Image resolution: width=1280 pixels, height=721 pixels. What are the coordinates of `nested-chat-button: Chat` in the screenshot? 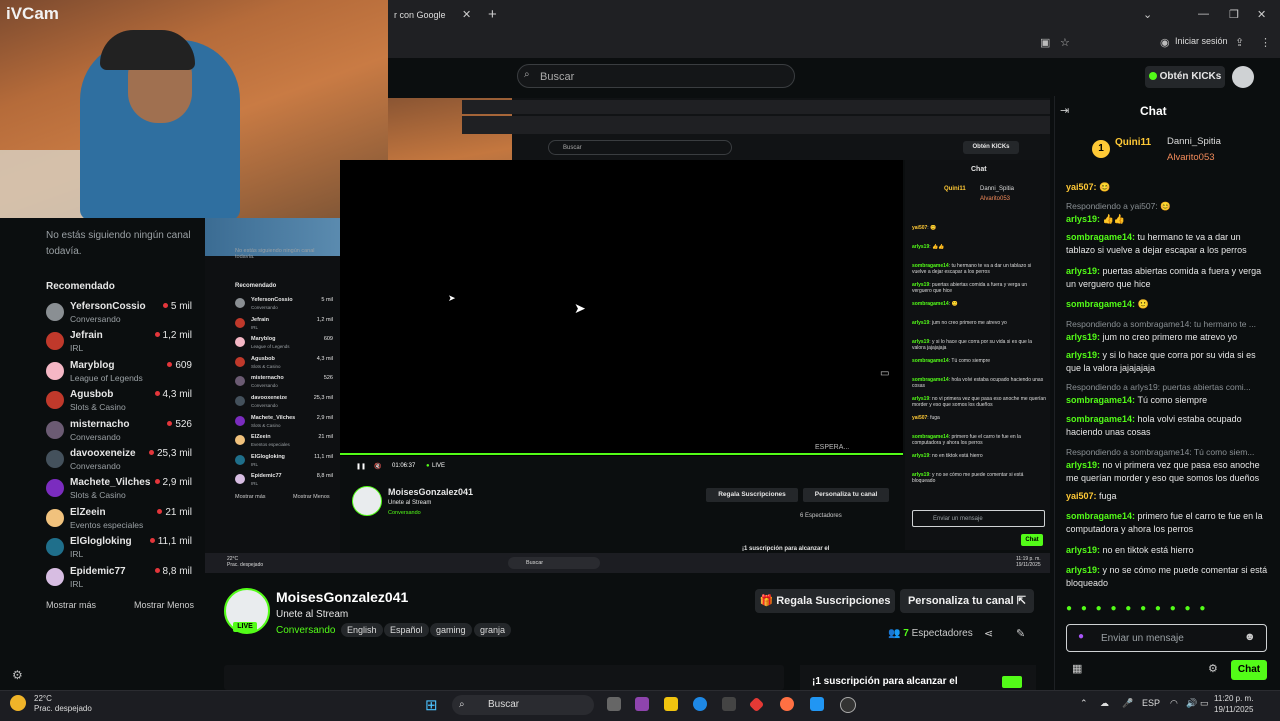 It's located at (1032, 540).